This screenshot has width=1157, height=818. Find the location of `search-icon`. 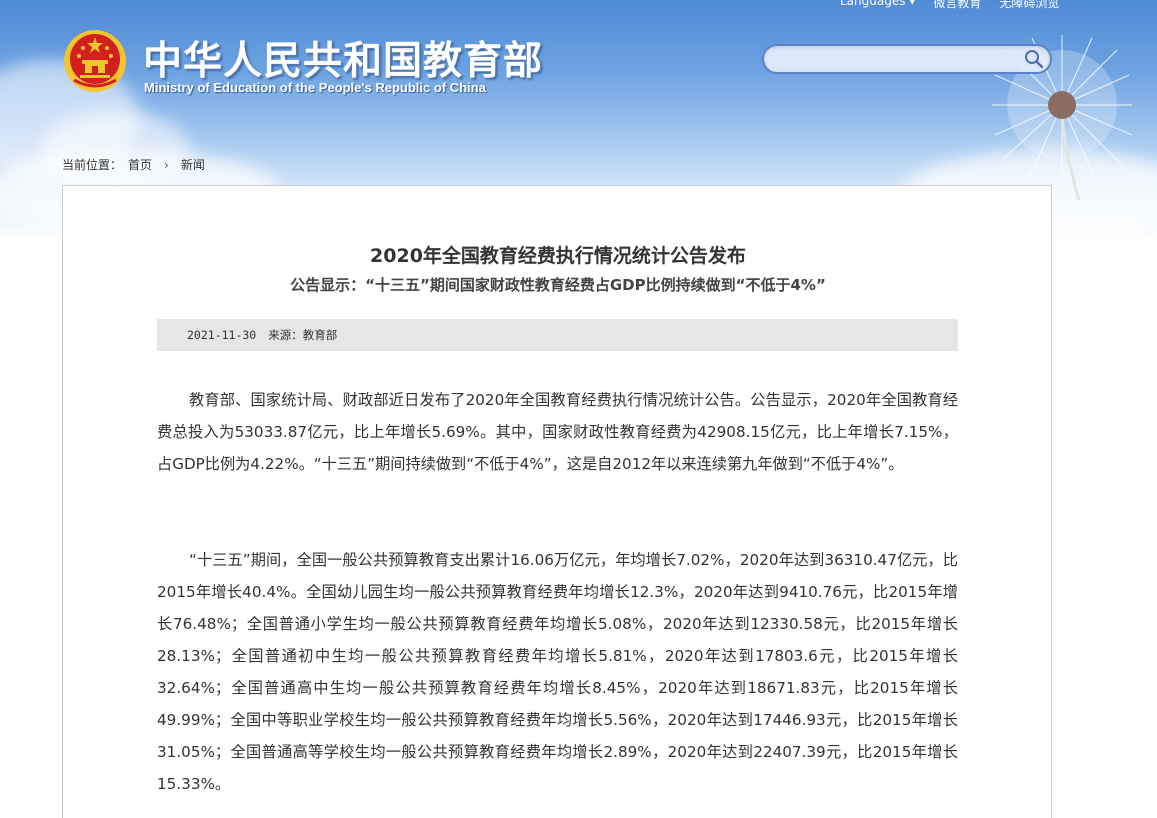

search-icon is located at coordinates (1034, 59).